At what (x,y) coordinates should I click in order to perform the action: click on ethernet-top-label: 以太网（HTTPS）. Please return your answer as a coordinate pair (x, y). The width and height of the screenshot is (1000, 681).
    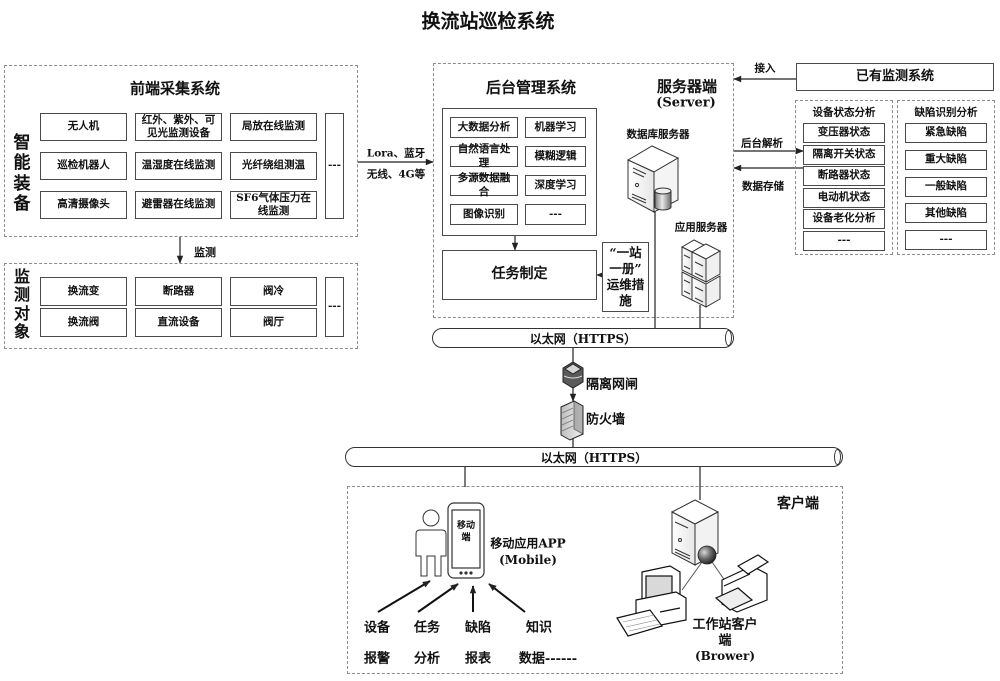
    Looking at the image, I should click on (583, 338).